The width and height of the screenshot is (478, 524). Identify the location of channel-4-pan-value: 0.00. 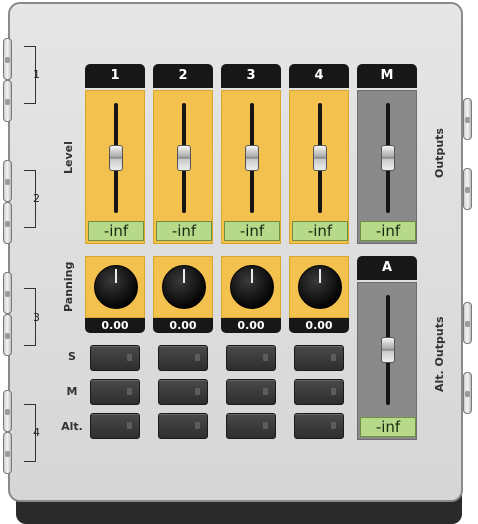
(319, 325).